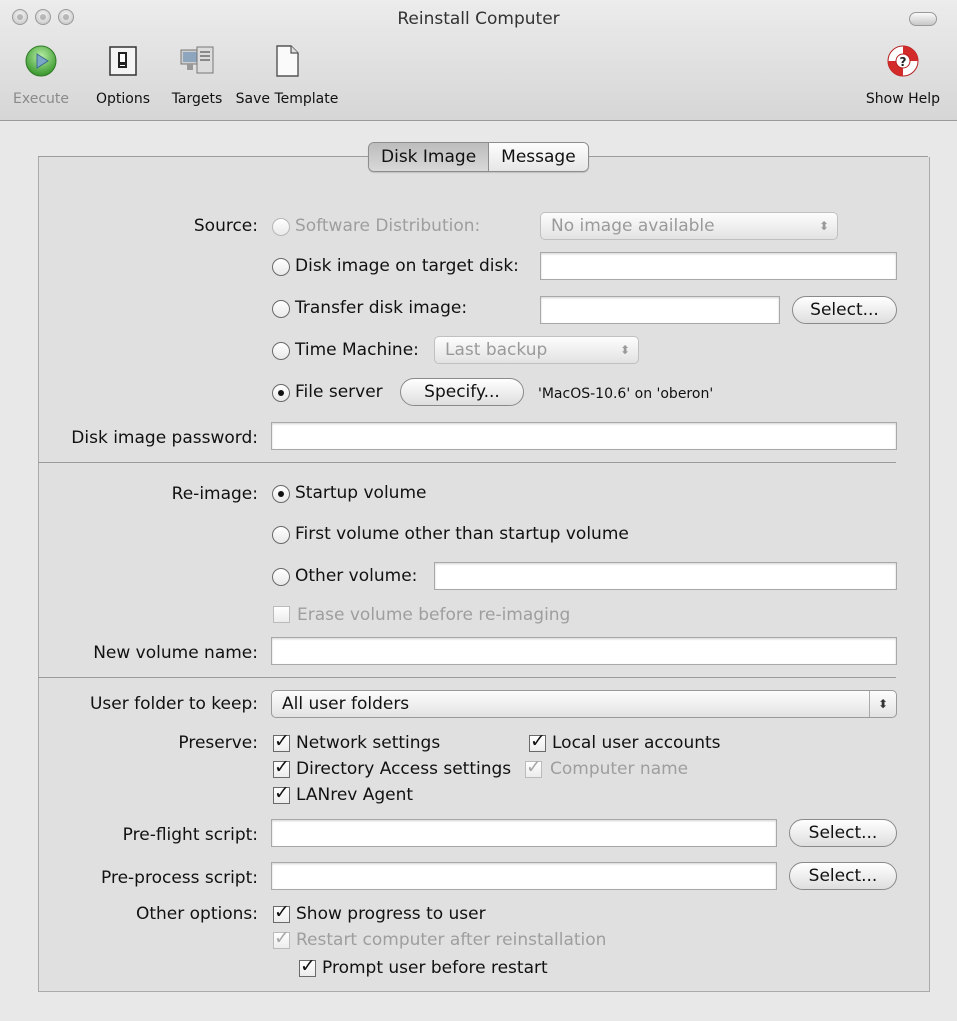  Describe the element at coordinates (281, 614) in the screenshot. I see `erase-volume-checkbox` at that location.